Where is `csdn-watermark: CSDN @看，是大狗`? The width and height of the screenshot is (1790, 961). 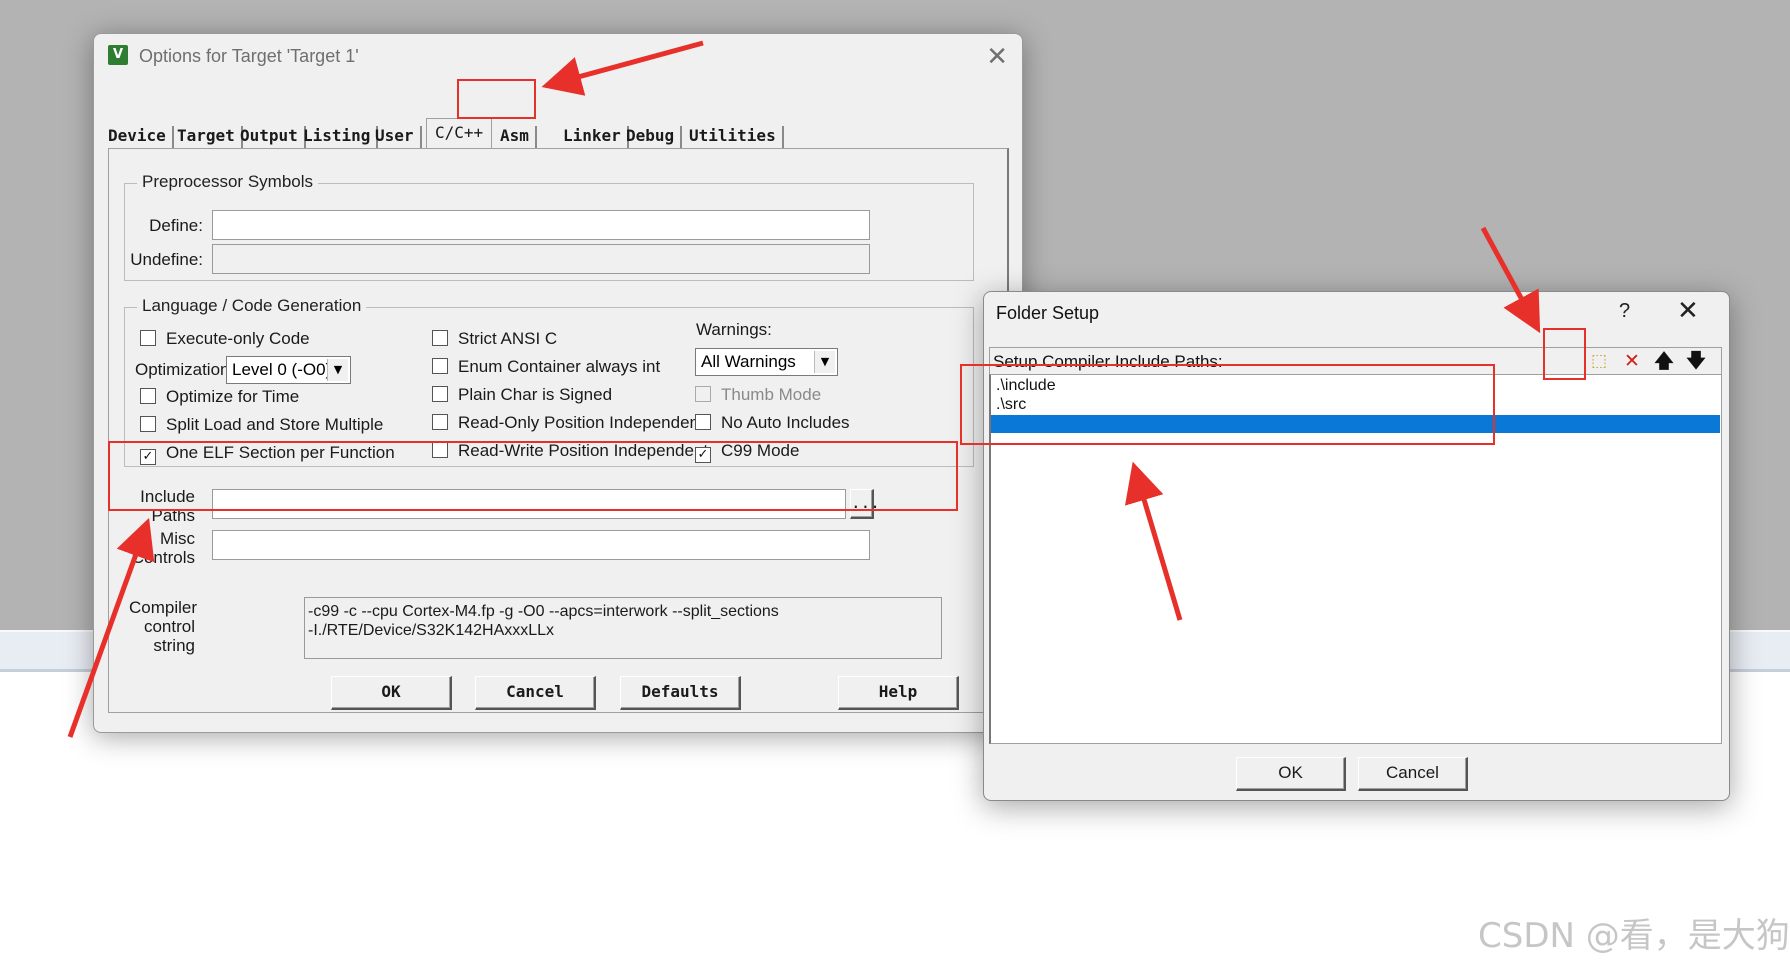 csdn-watermark: CSDN @看，是大狗 is located at coordinates (1634, 936).